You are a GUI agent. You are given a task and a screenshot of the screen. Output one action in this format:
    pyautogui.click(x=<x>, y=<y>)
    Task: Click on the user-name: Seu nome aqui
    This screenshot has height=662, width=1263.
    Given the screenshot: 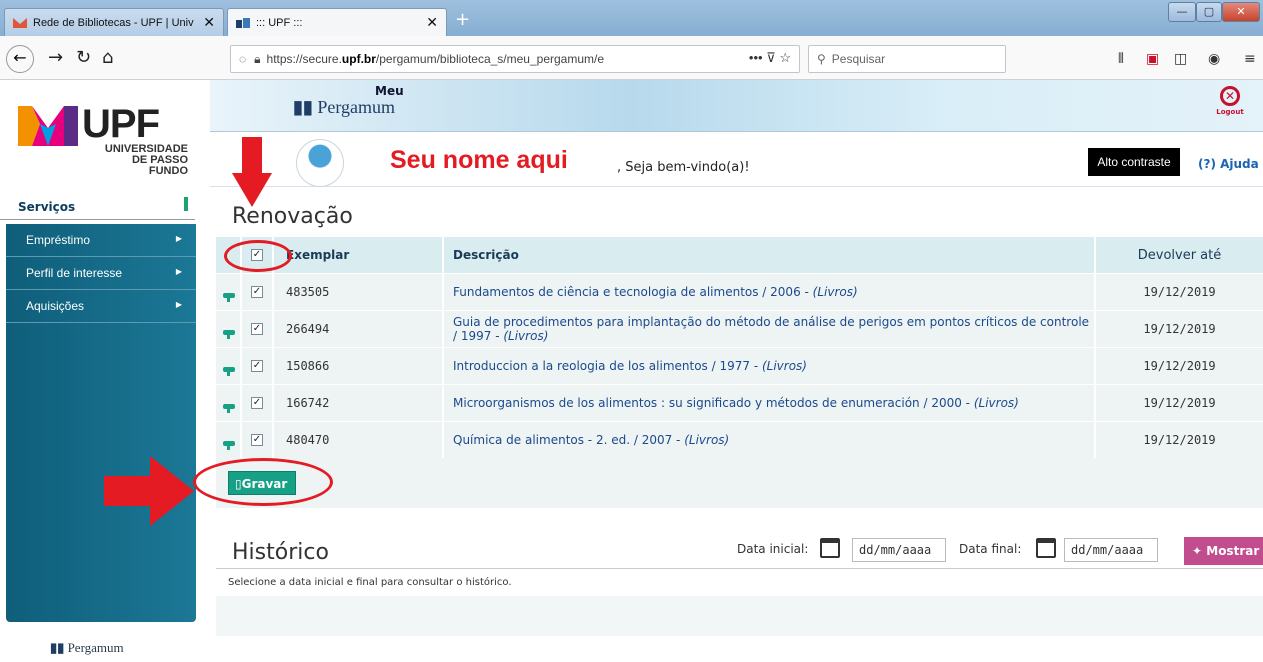 What is the action you would take?
    pyautogui.click(x=479, y=160)
    